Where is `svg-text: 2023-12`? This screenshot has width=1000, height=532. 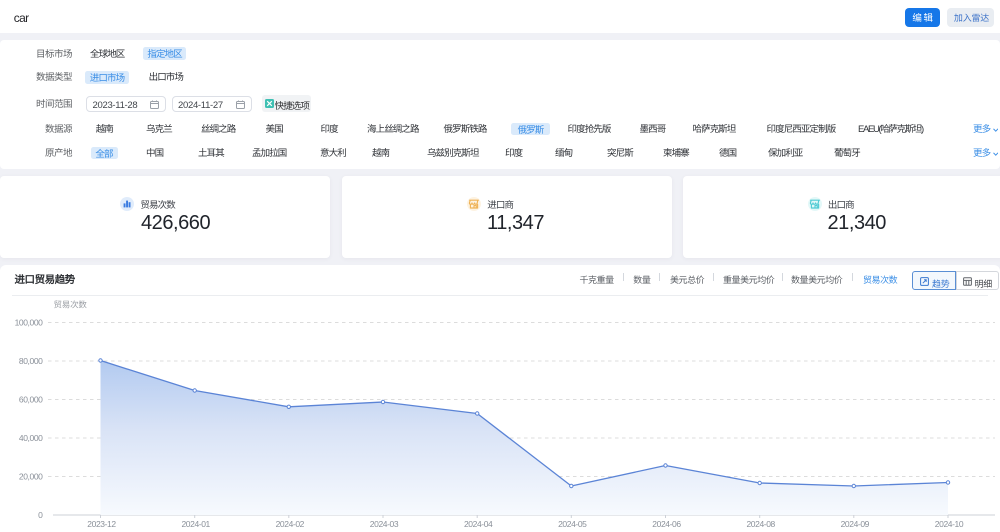 svg-text: 2023-12 is located at coordinates (101, 524).